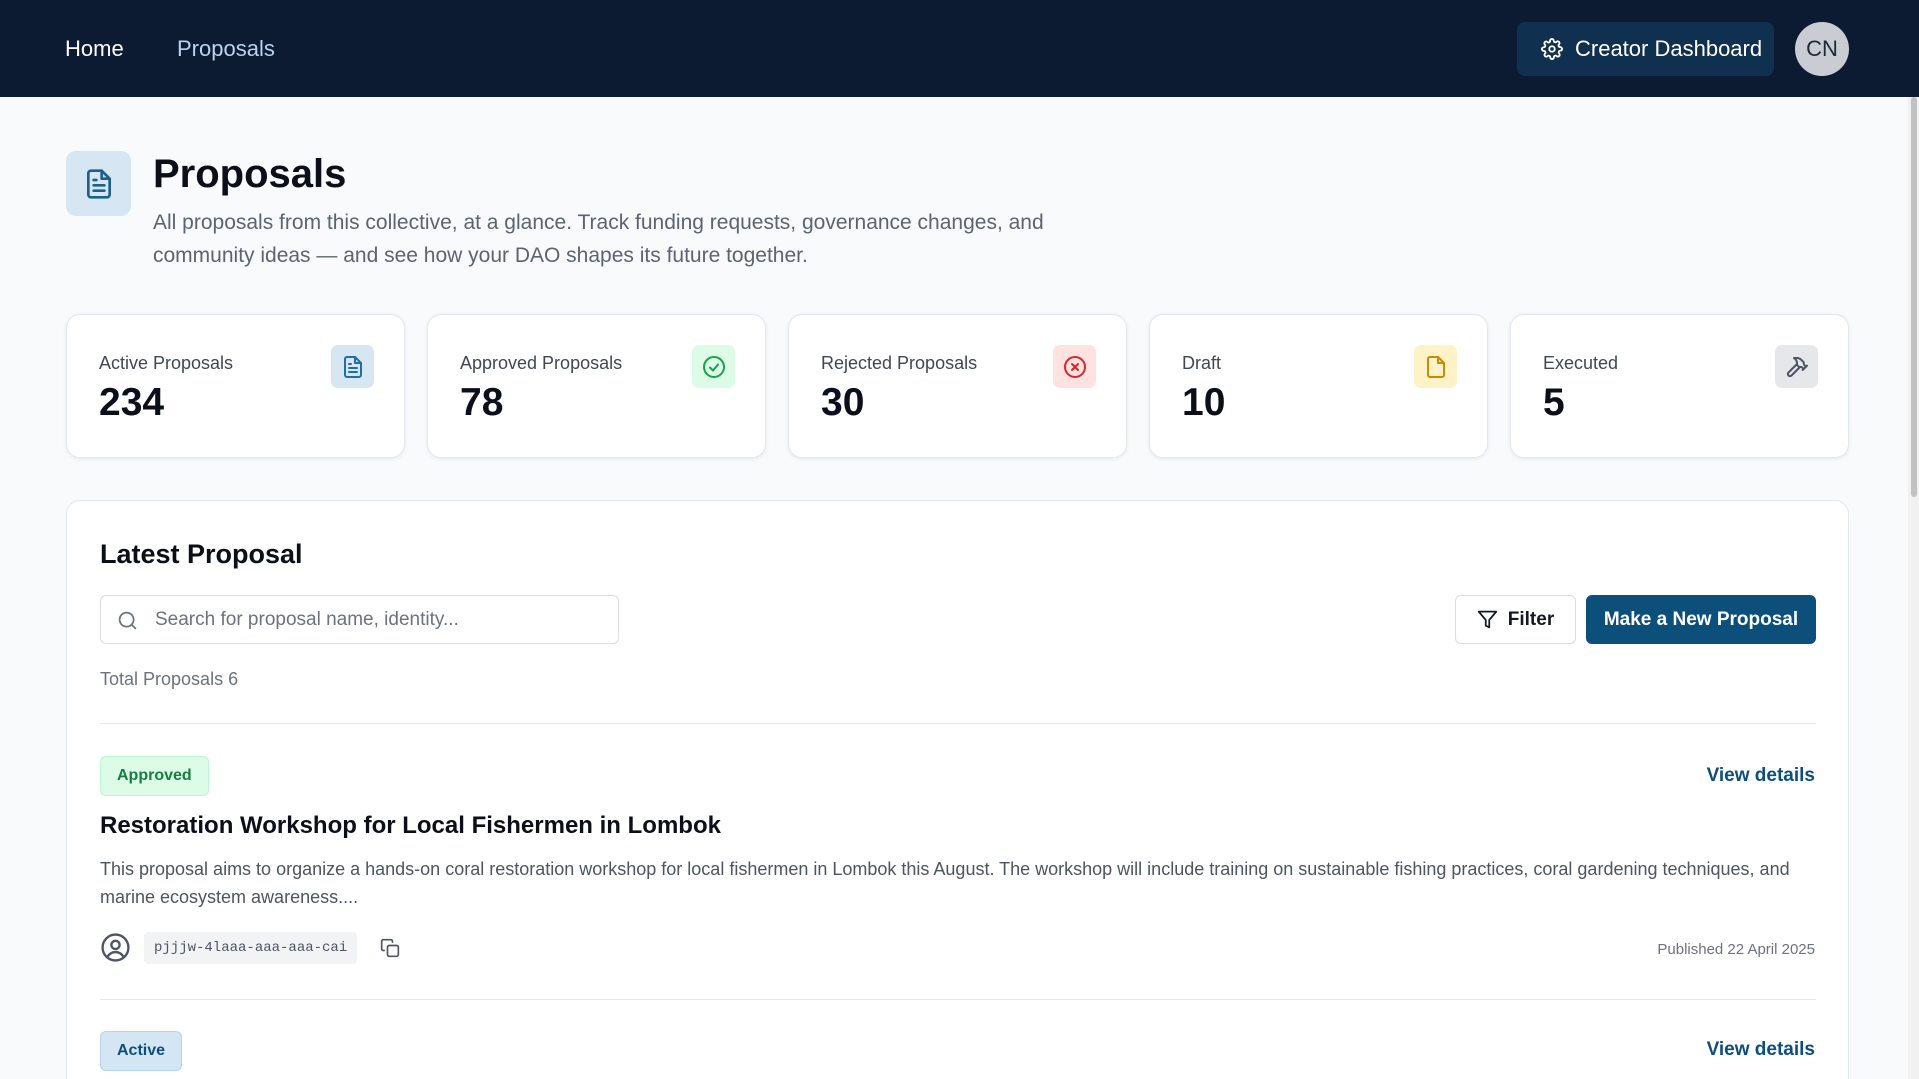 The image size is (1919, 1079). What do you see at coordinates (1701, 619) in the screenshot?
I see `new-proposal-button: Make a New Proposal` at bounding box center [1701, 619].